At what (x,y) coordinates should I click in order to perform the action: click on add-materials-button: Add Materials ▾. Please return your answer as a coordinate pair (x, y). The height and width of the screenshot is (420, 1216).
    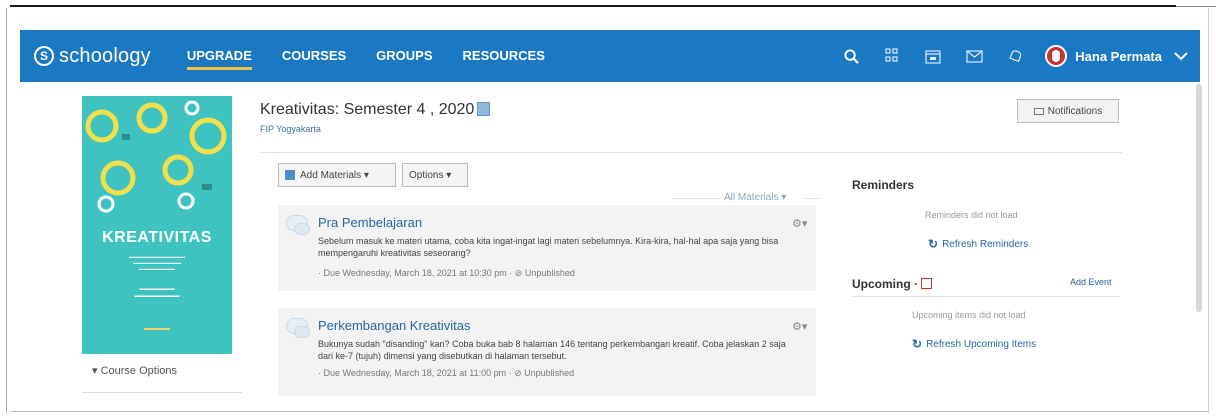
    Looking at the image, I should click on (337, 175).